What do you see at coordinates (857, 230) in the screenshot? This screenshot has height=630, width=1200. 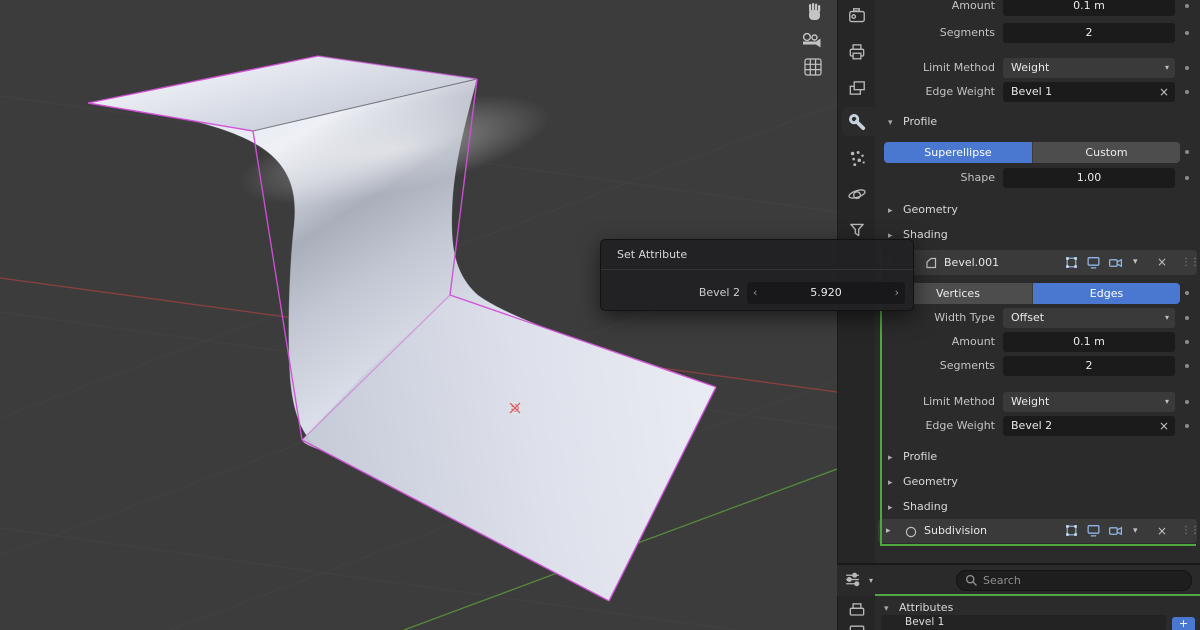 I see `tab-object-data` at bounding box center [857, 230].